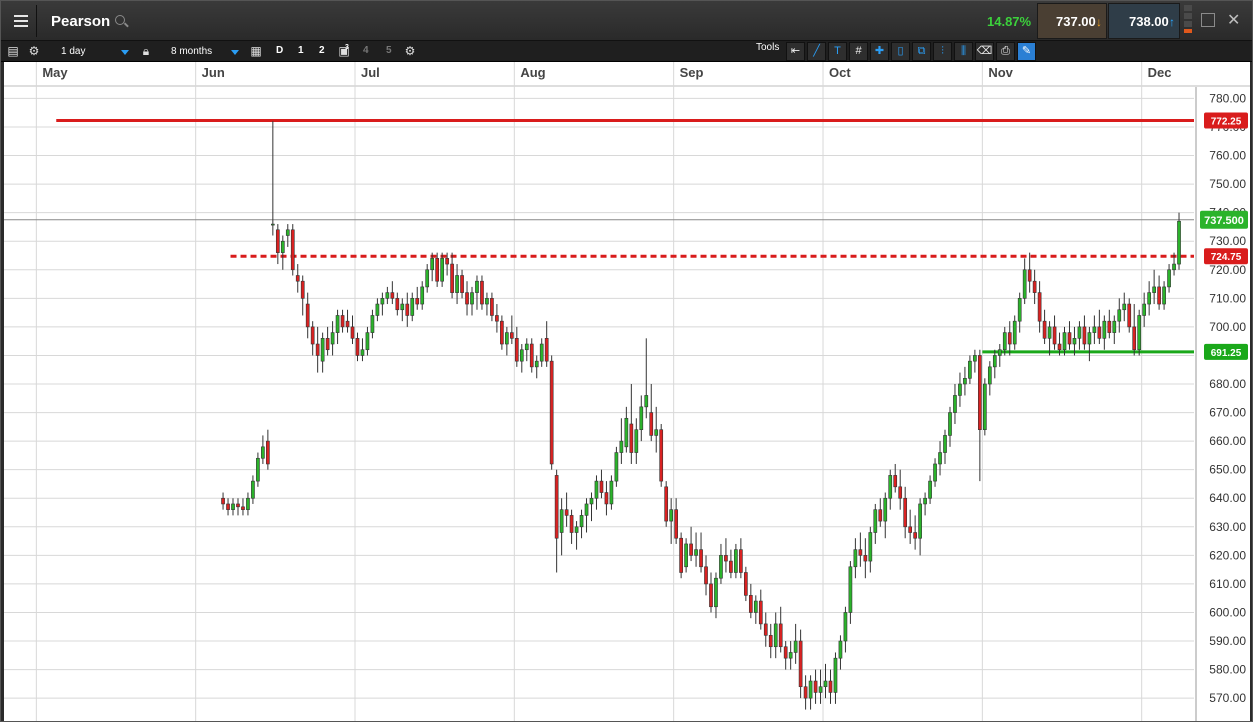 Image resolution: width=1253 pixels, height=722 pixels. I want to click on draw-tools-icon: ✎, so click(1026, 51).